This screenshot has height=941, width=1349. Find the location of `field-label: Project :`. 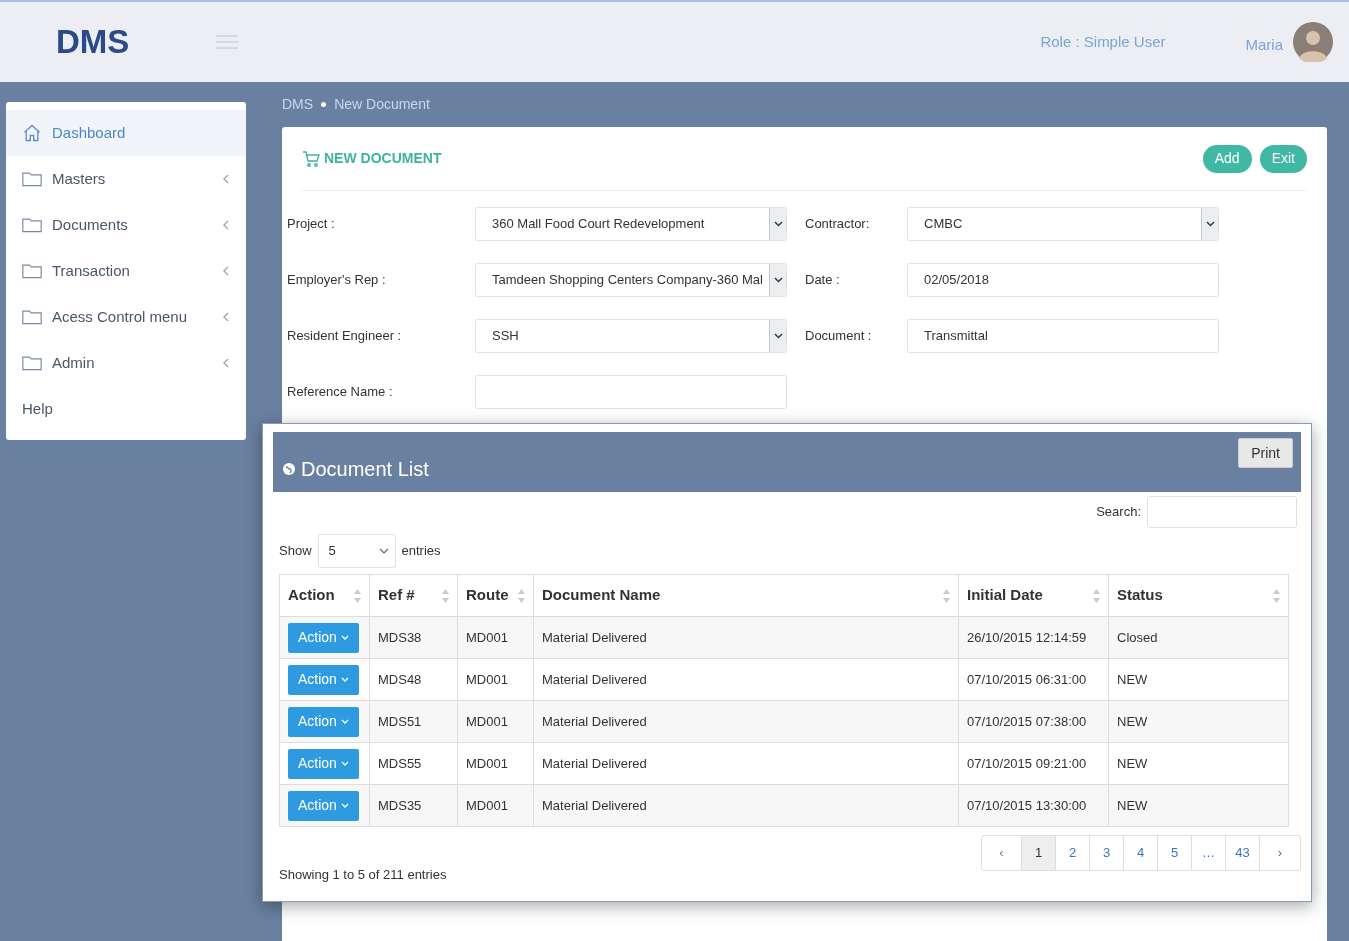

field-label: Project : is located at coordinates (311, 224).